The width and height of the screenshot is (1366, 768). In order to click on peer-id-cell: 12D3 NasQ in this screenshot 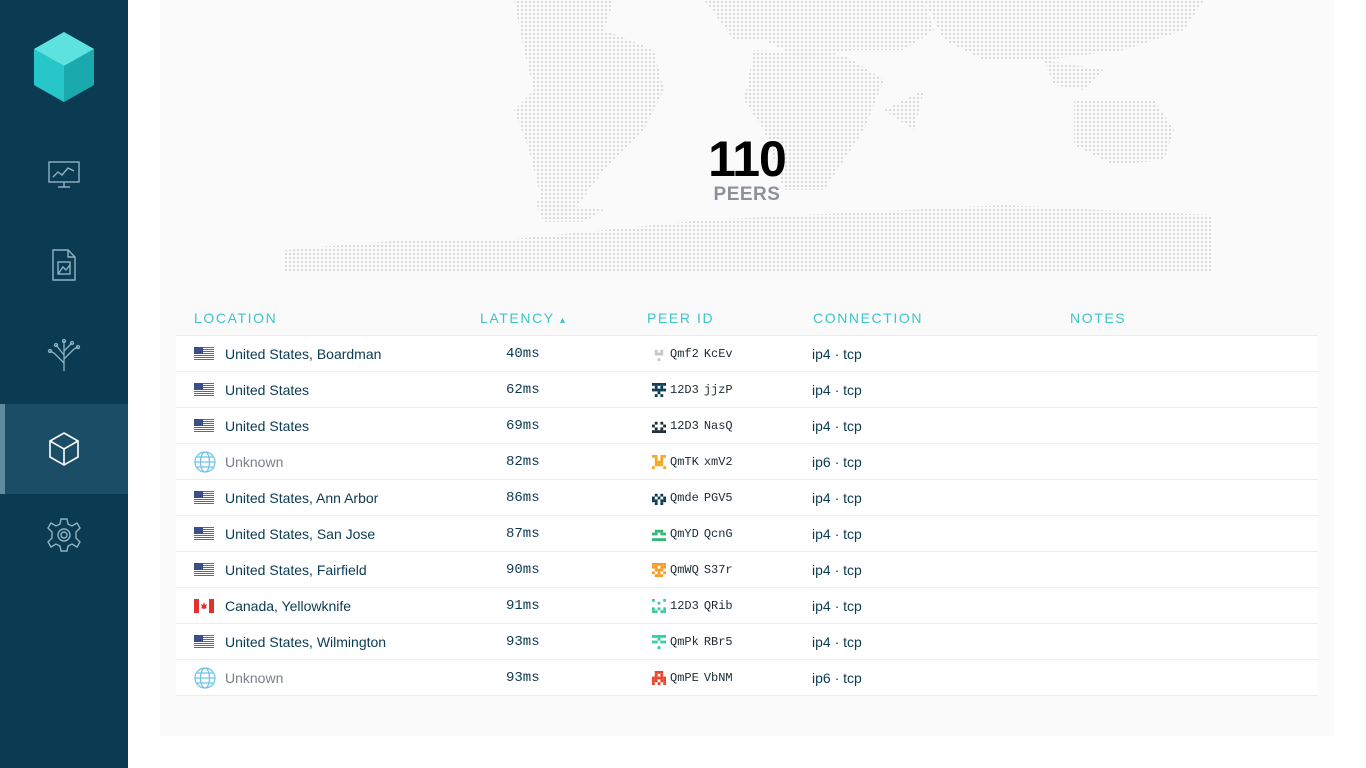, I will do `click(692, 426)`.